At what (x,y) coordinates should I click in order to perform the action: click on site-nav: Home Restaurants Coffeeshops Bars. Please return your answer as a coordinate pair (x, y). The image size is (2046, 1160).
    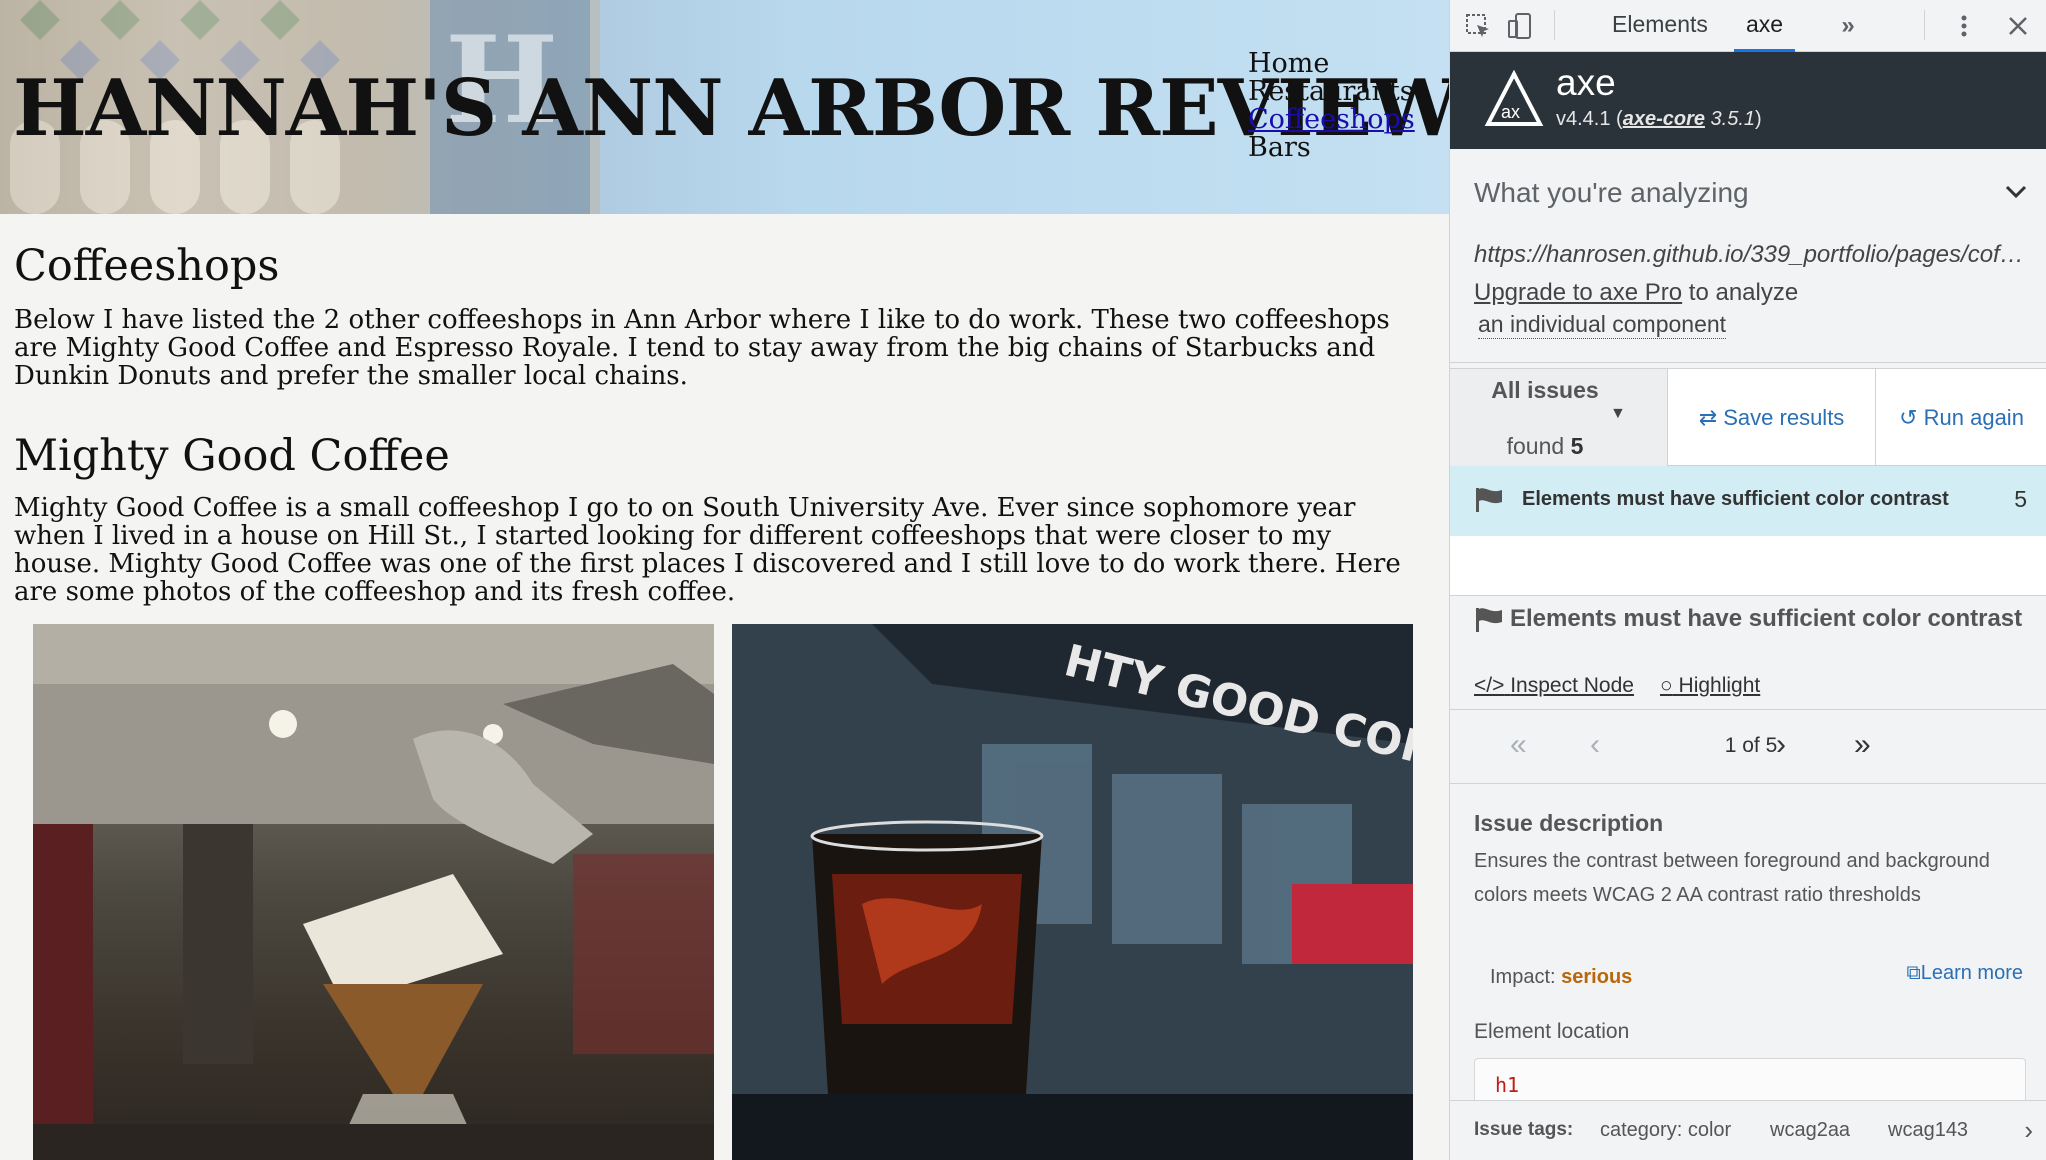
    Looking at the image, I should click on (1331, 106).